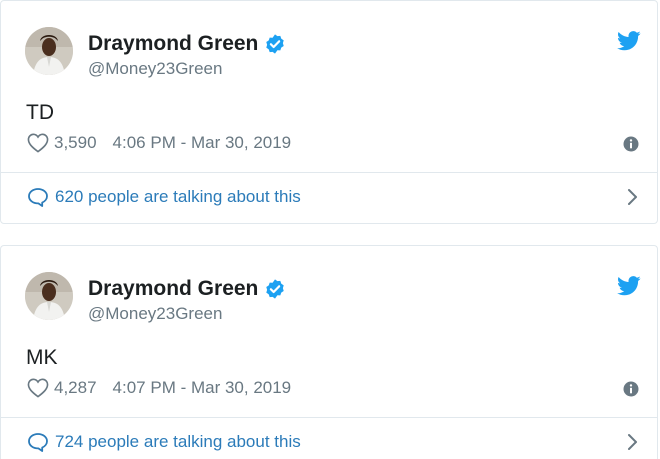  I want to click on like-count: 3,590, so click(75, 143).